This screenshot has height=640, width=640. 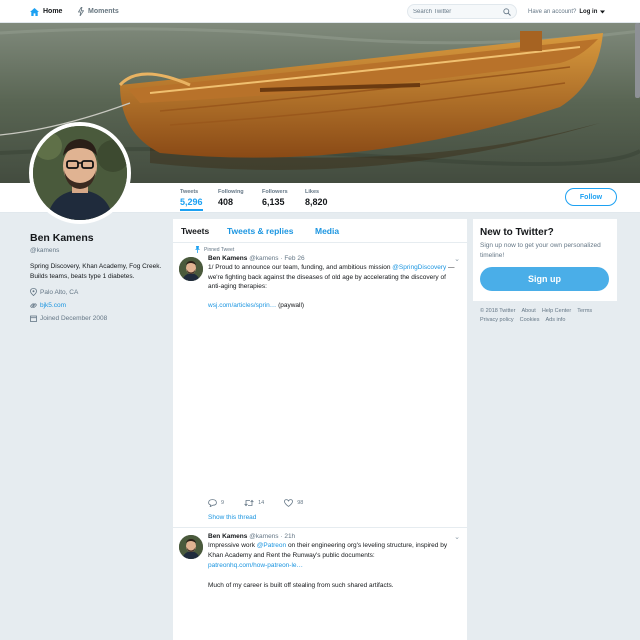 I want to click on footer-ads-info: Ads info, so click(x=556, y=320).